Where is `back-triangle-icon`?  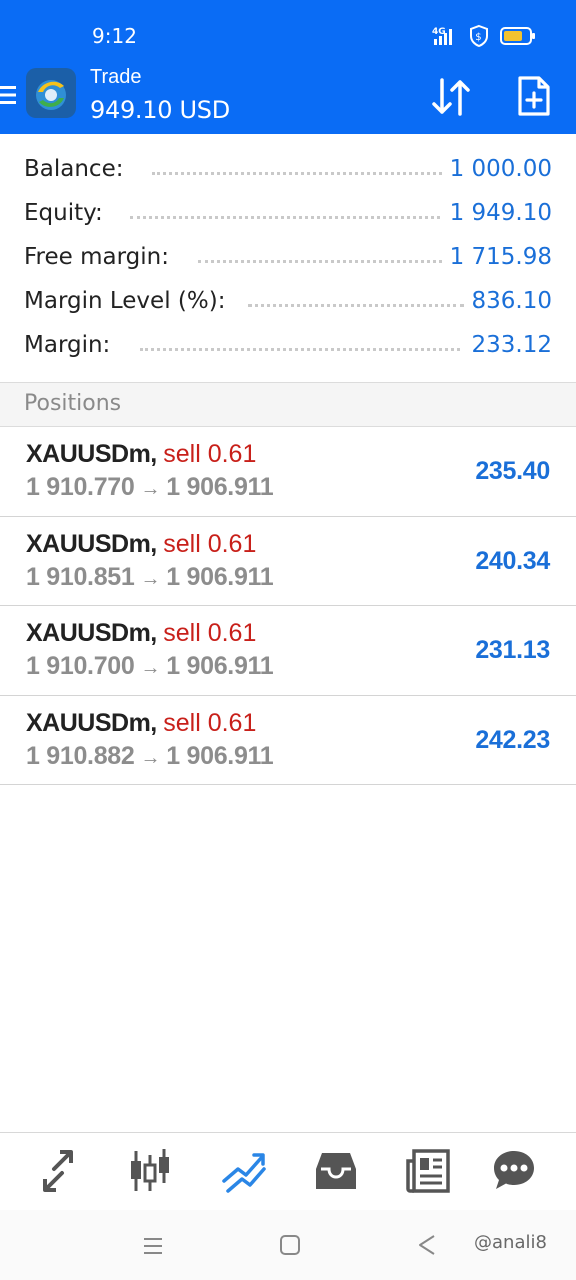
back-triangle-icon is located at coordinates (427, 1245).